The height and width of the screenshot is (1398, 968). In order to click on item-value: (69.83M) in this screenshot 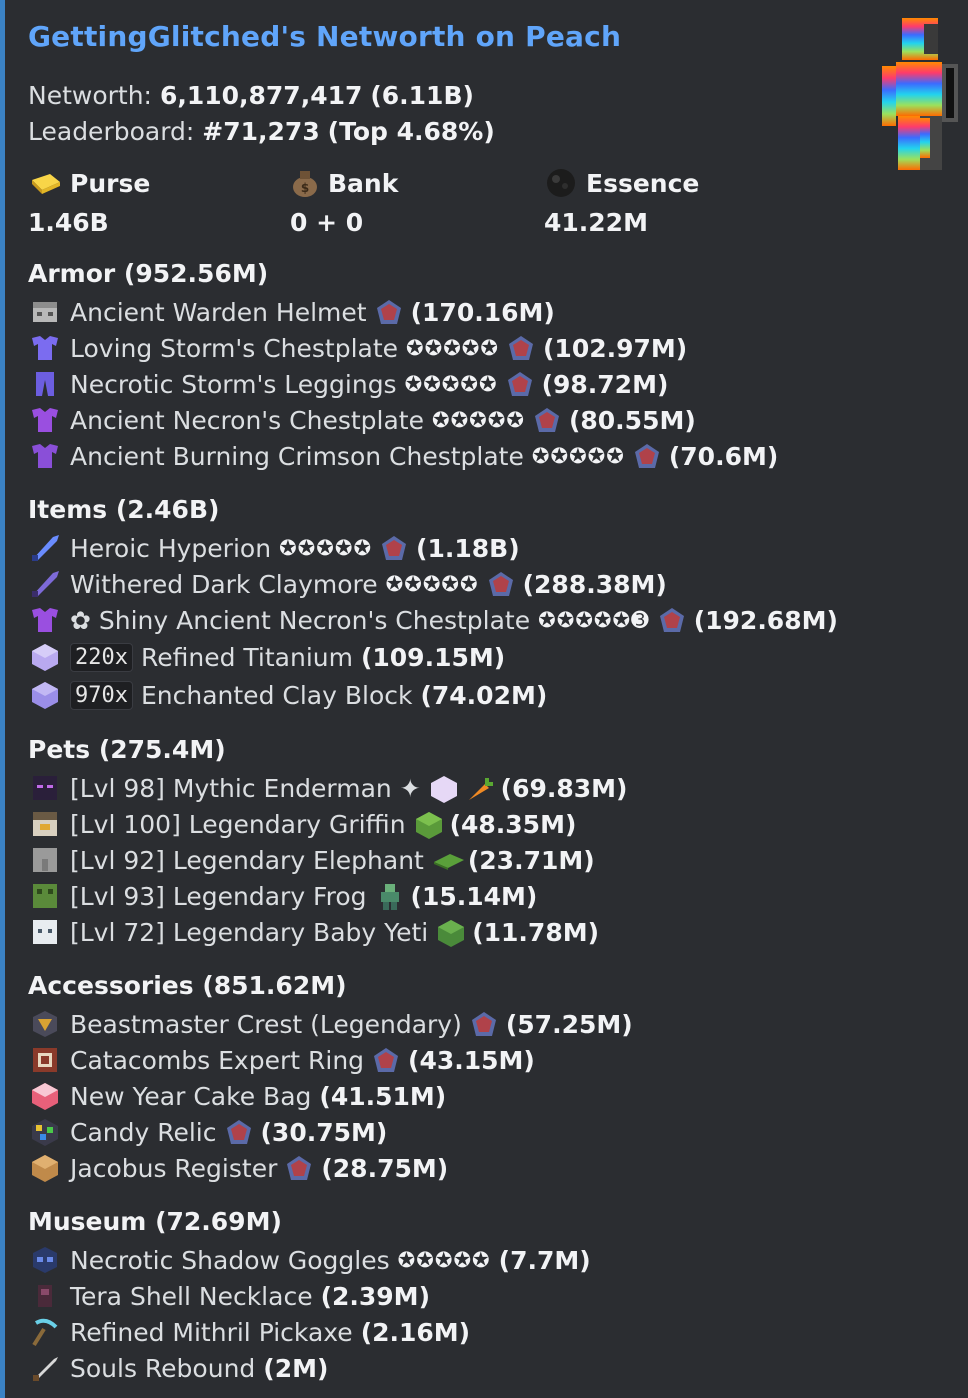, I will do `click(564, 788)`.